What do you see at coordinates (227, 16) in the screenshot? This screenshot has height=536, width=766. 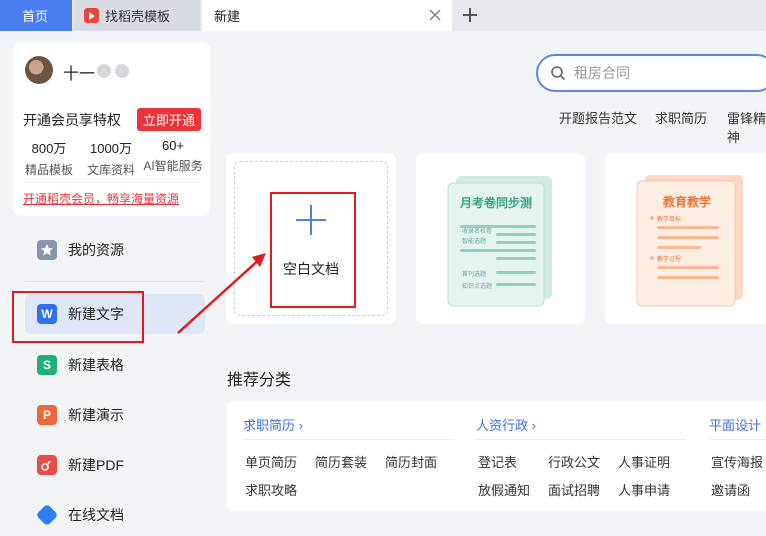 I see `tab-new-label: 新建` at bounding box center [227, 16].